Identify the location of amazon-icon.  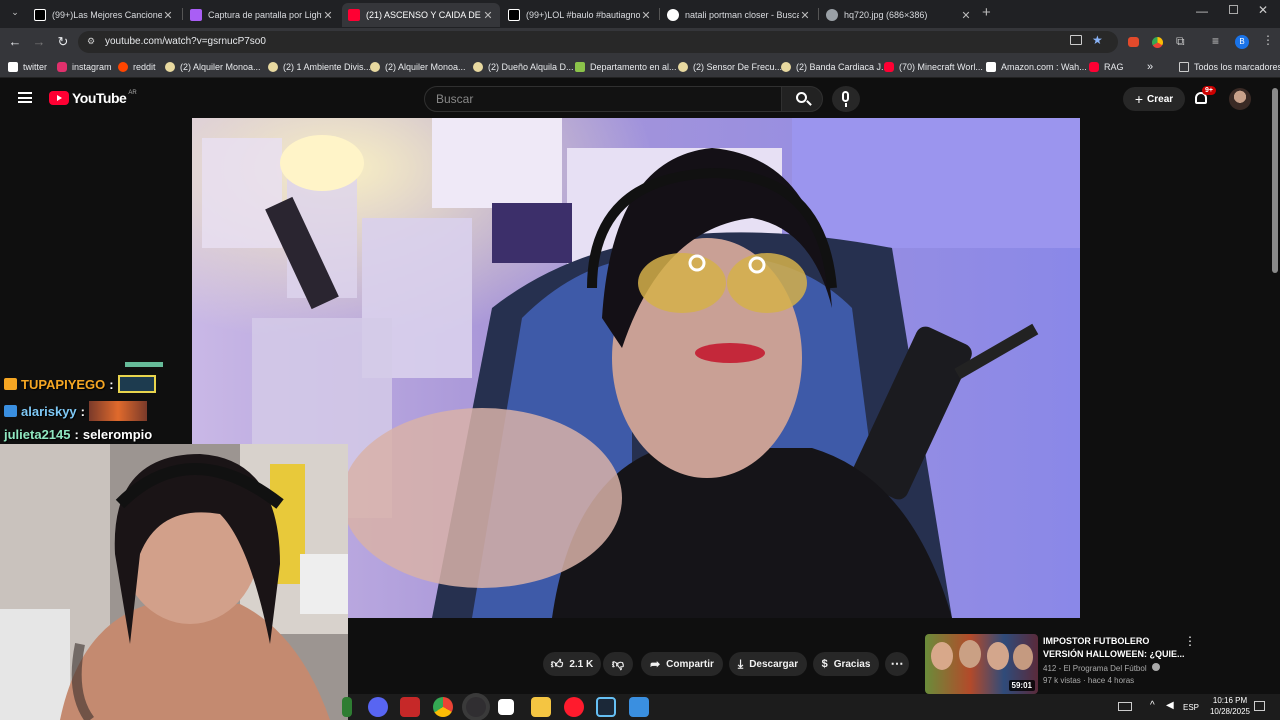
(991, 67).